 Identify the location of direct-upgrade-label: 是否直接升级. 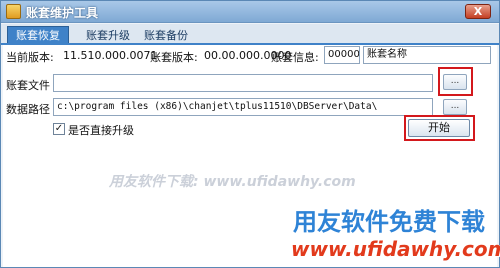
(101, 130).